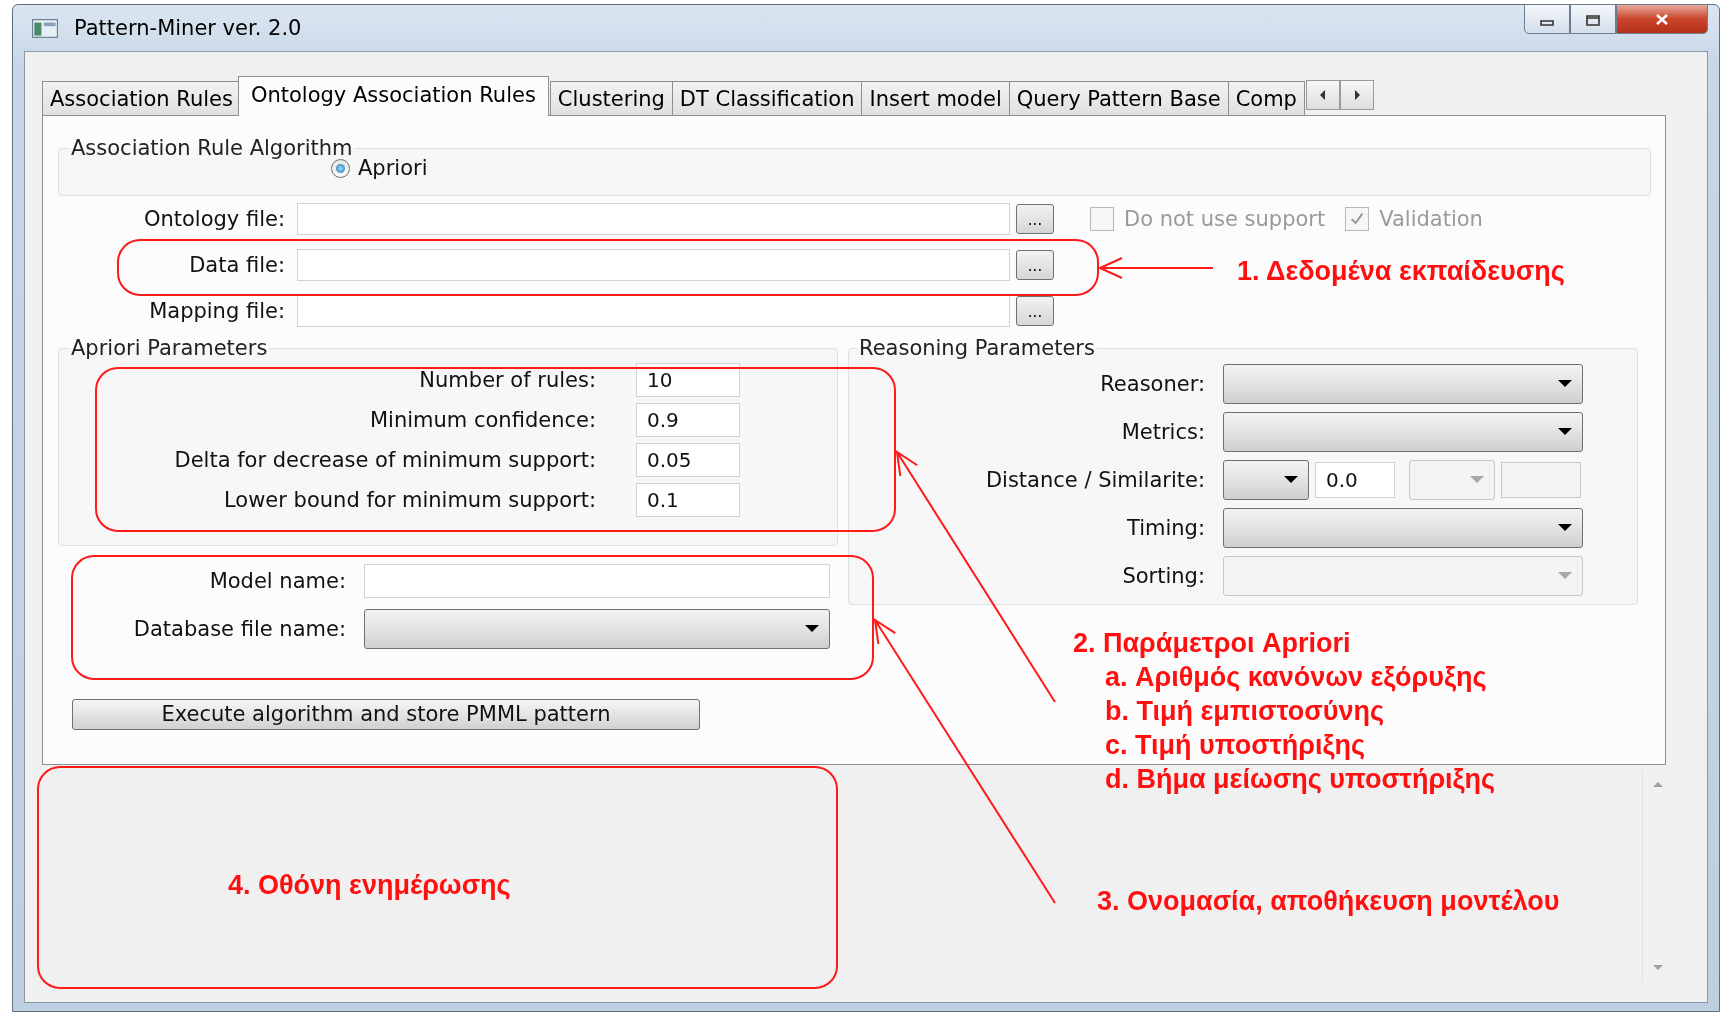  What do you see at coordinates (977, 348) in the screenshot?
I see `group-title: Reasoning Parameters` at bounding box center [977, 348].